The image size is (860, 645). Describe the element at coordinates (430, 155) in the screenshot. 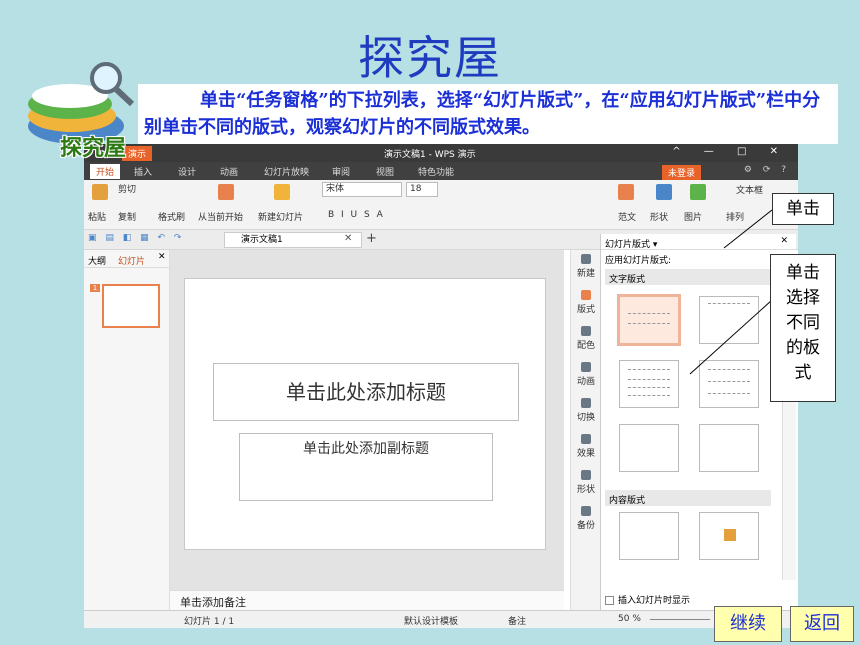

I see `window-title: 演示文稿1 - WPS 演示` at that location.